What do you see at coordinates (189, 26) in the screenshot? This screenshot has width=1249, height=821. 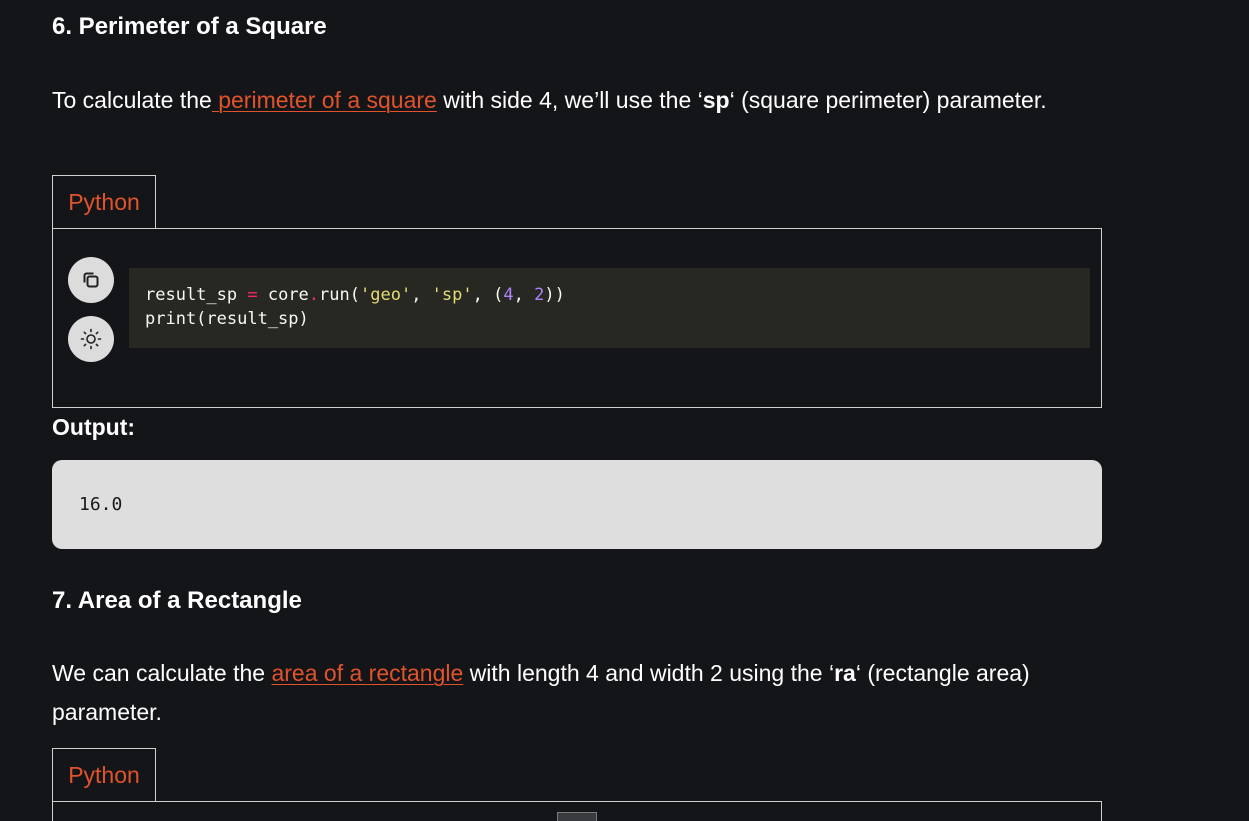 I see `section-6-heading: 6. Perimeter of a Square` at bounding box center [189, 26].